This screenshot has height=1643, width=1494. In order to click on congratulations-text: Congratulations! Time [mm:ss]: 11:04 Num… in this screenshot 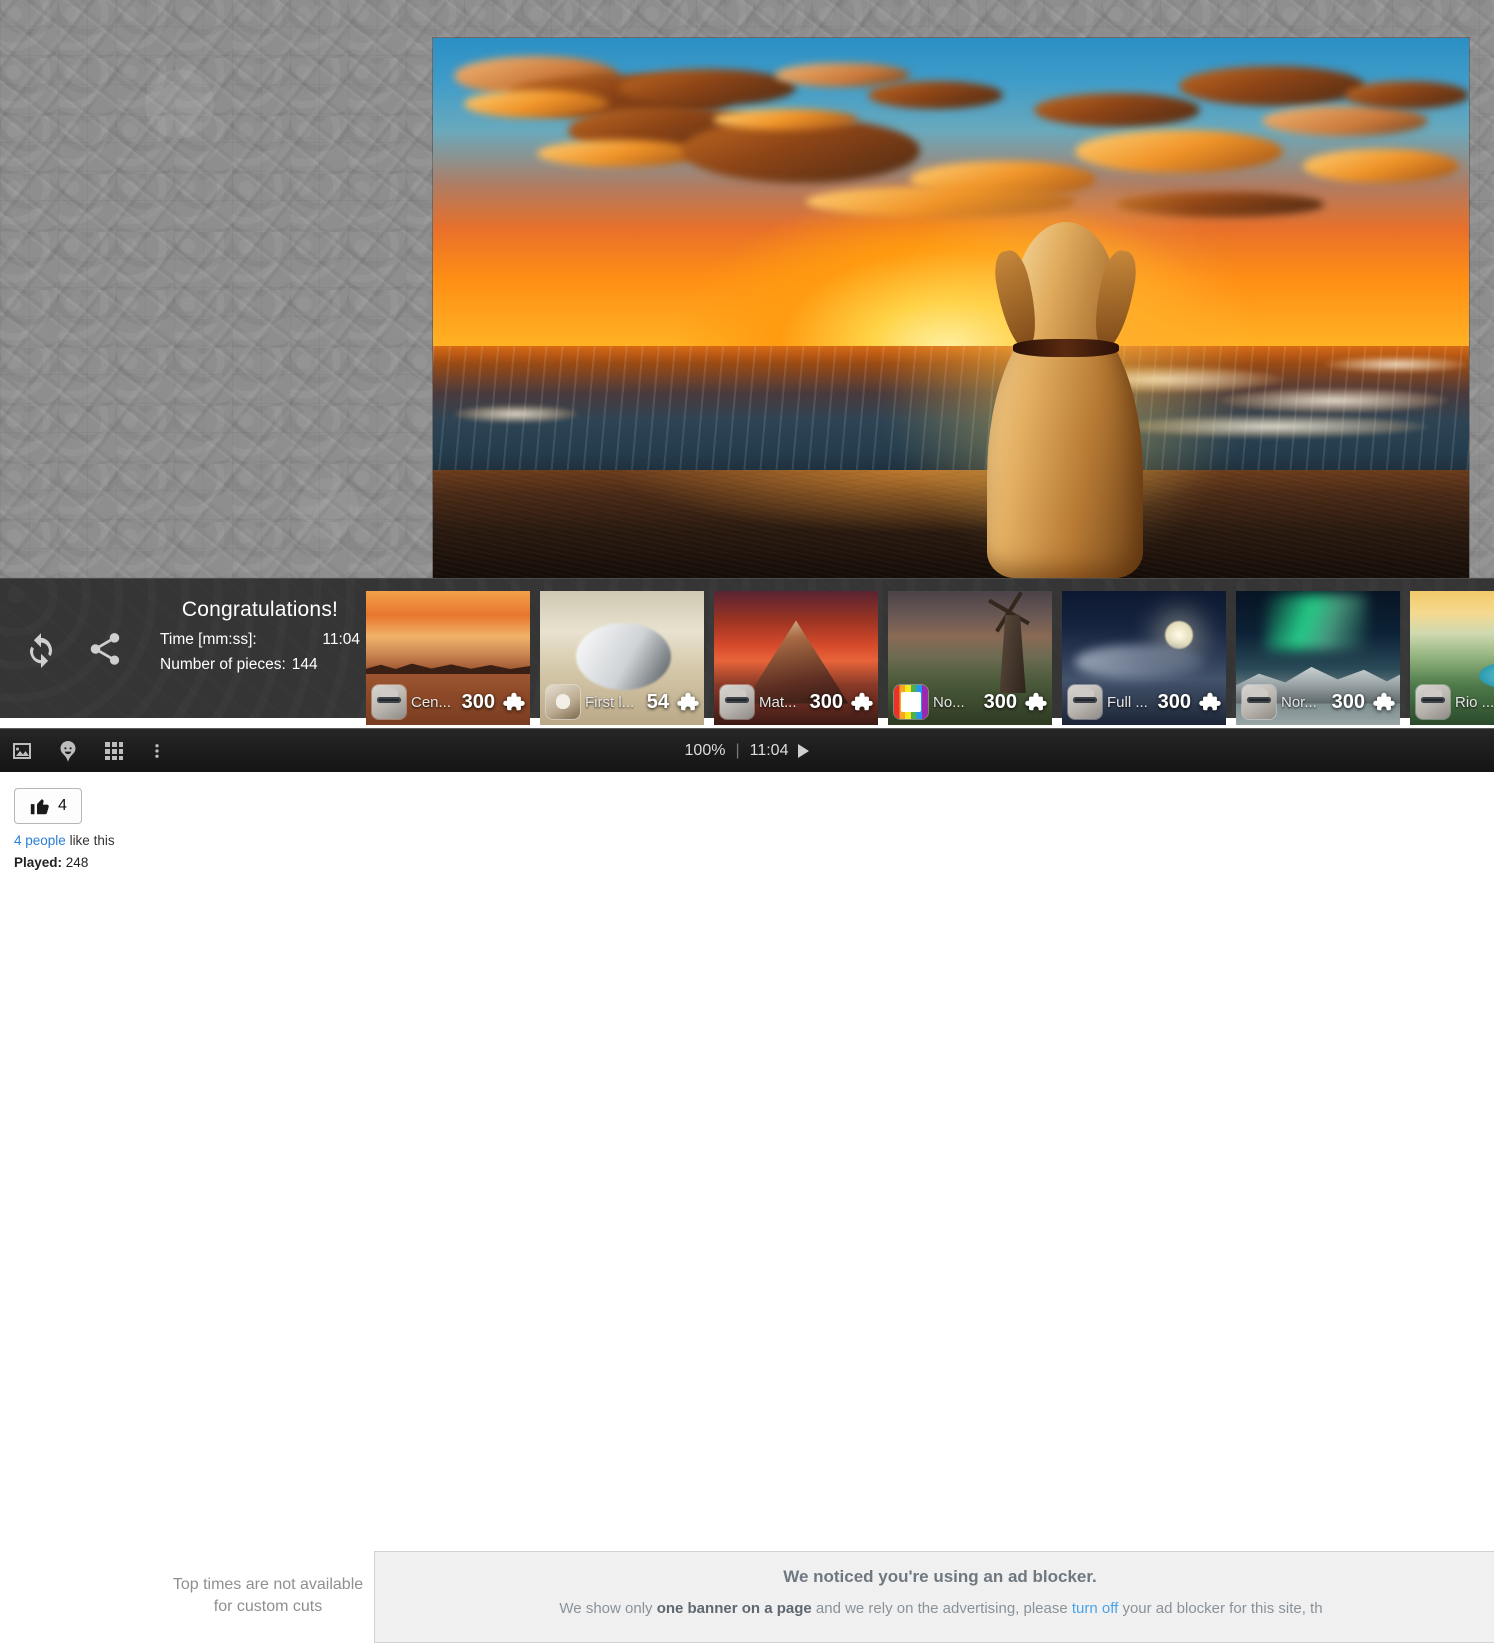, I will do `click(260, 638)`.